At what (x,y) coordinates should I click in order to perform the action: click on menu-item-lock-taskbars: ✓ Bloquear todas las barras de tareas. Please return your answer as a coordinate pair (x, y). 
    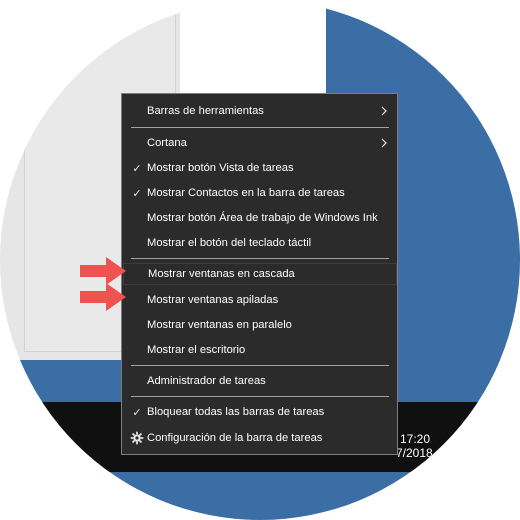
    Looking at the image, I should click on (259, 412).